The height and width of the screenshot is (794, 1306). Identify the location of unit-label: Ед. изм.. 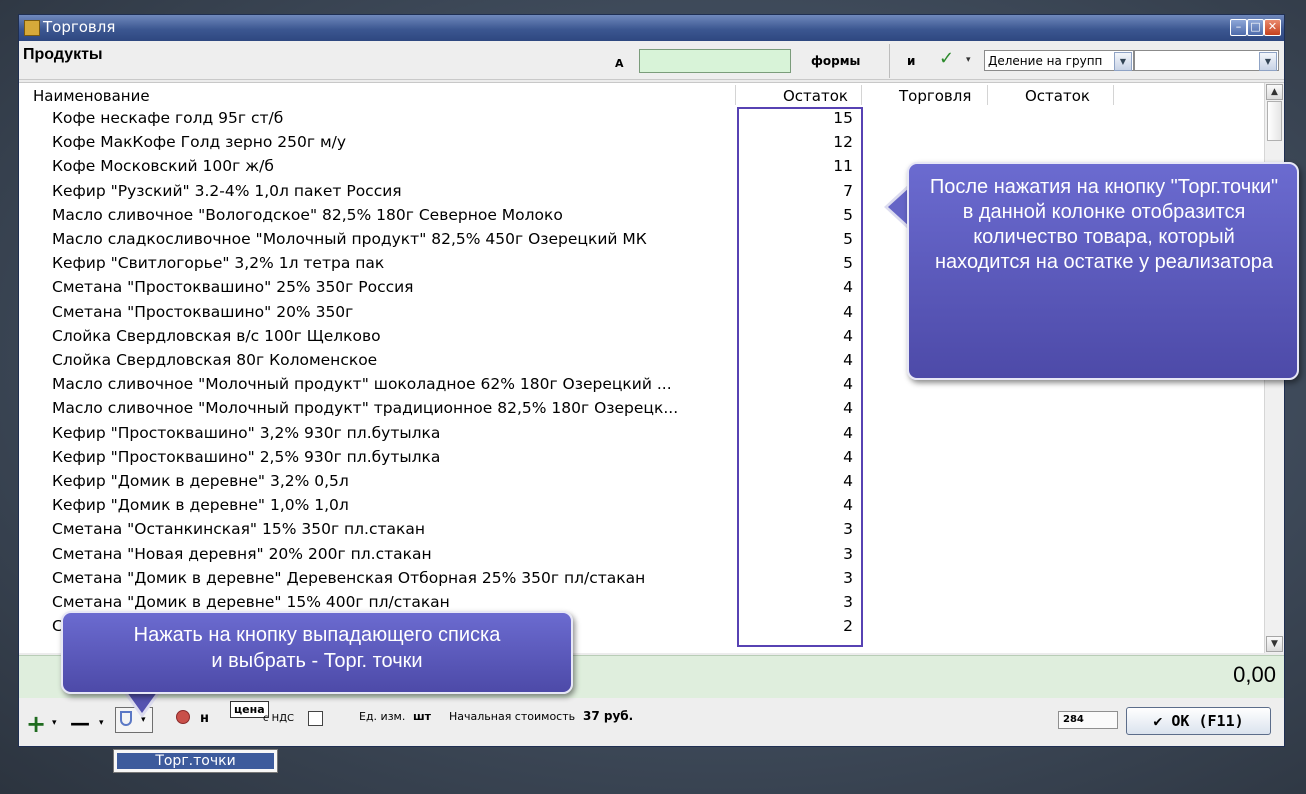
(382, 716).